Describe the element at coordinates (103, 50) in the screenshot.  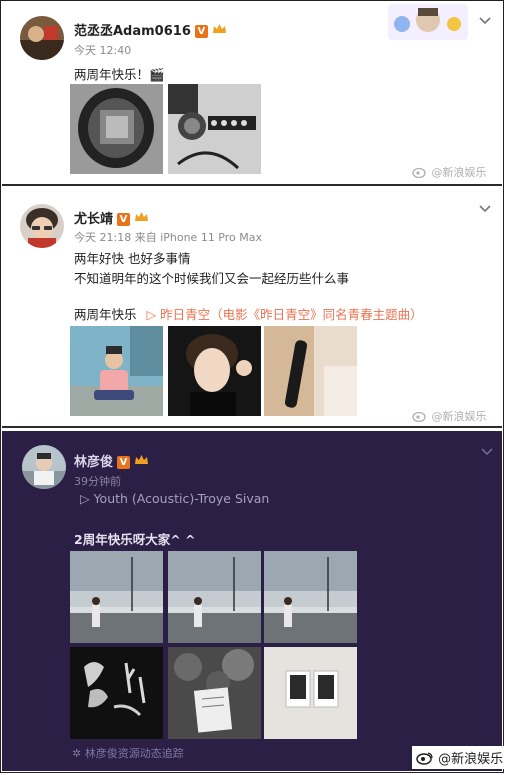
I see `post-time: 今天 12:40` at that location.